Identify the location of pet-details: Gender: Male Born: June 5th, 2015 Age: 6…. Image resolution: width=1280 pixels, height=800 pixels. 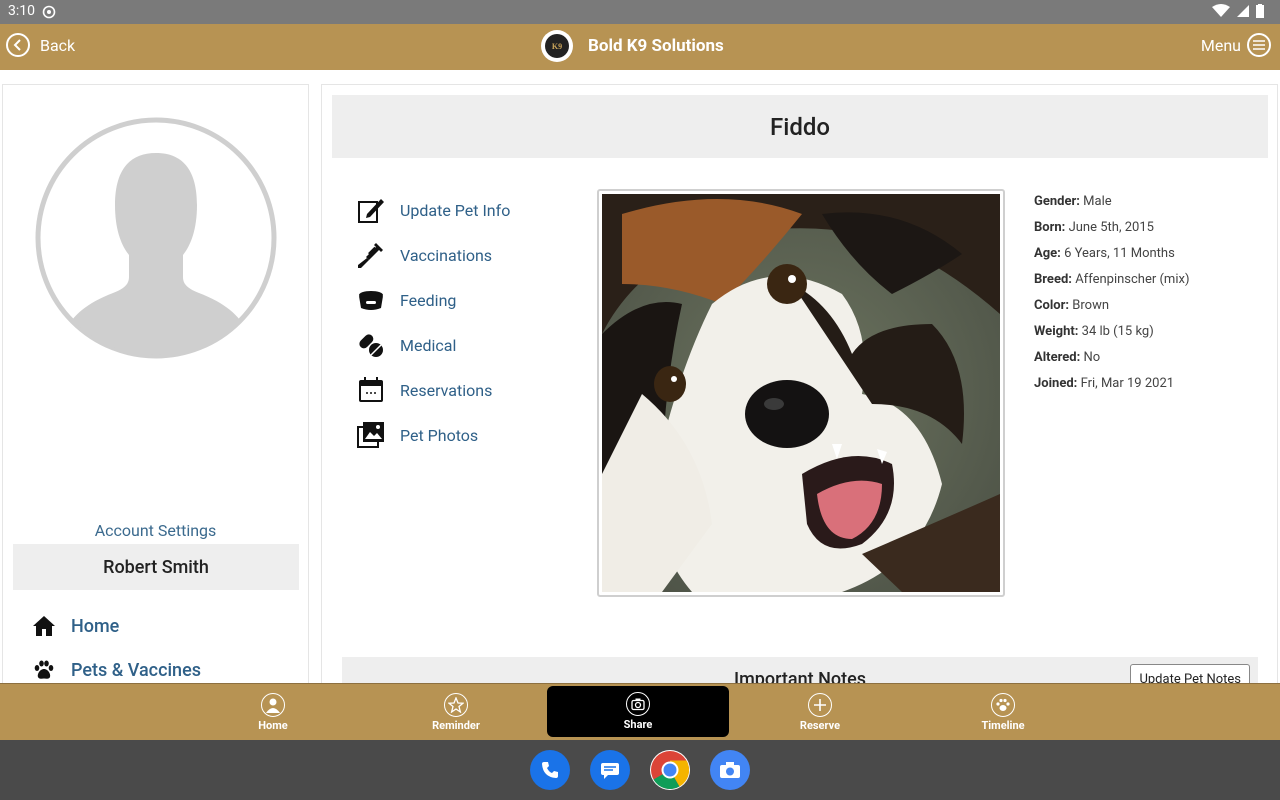
(1111, 293).